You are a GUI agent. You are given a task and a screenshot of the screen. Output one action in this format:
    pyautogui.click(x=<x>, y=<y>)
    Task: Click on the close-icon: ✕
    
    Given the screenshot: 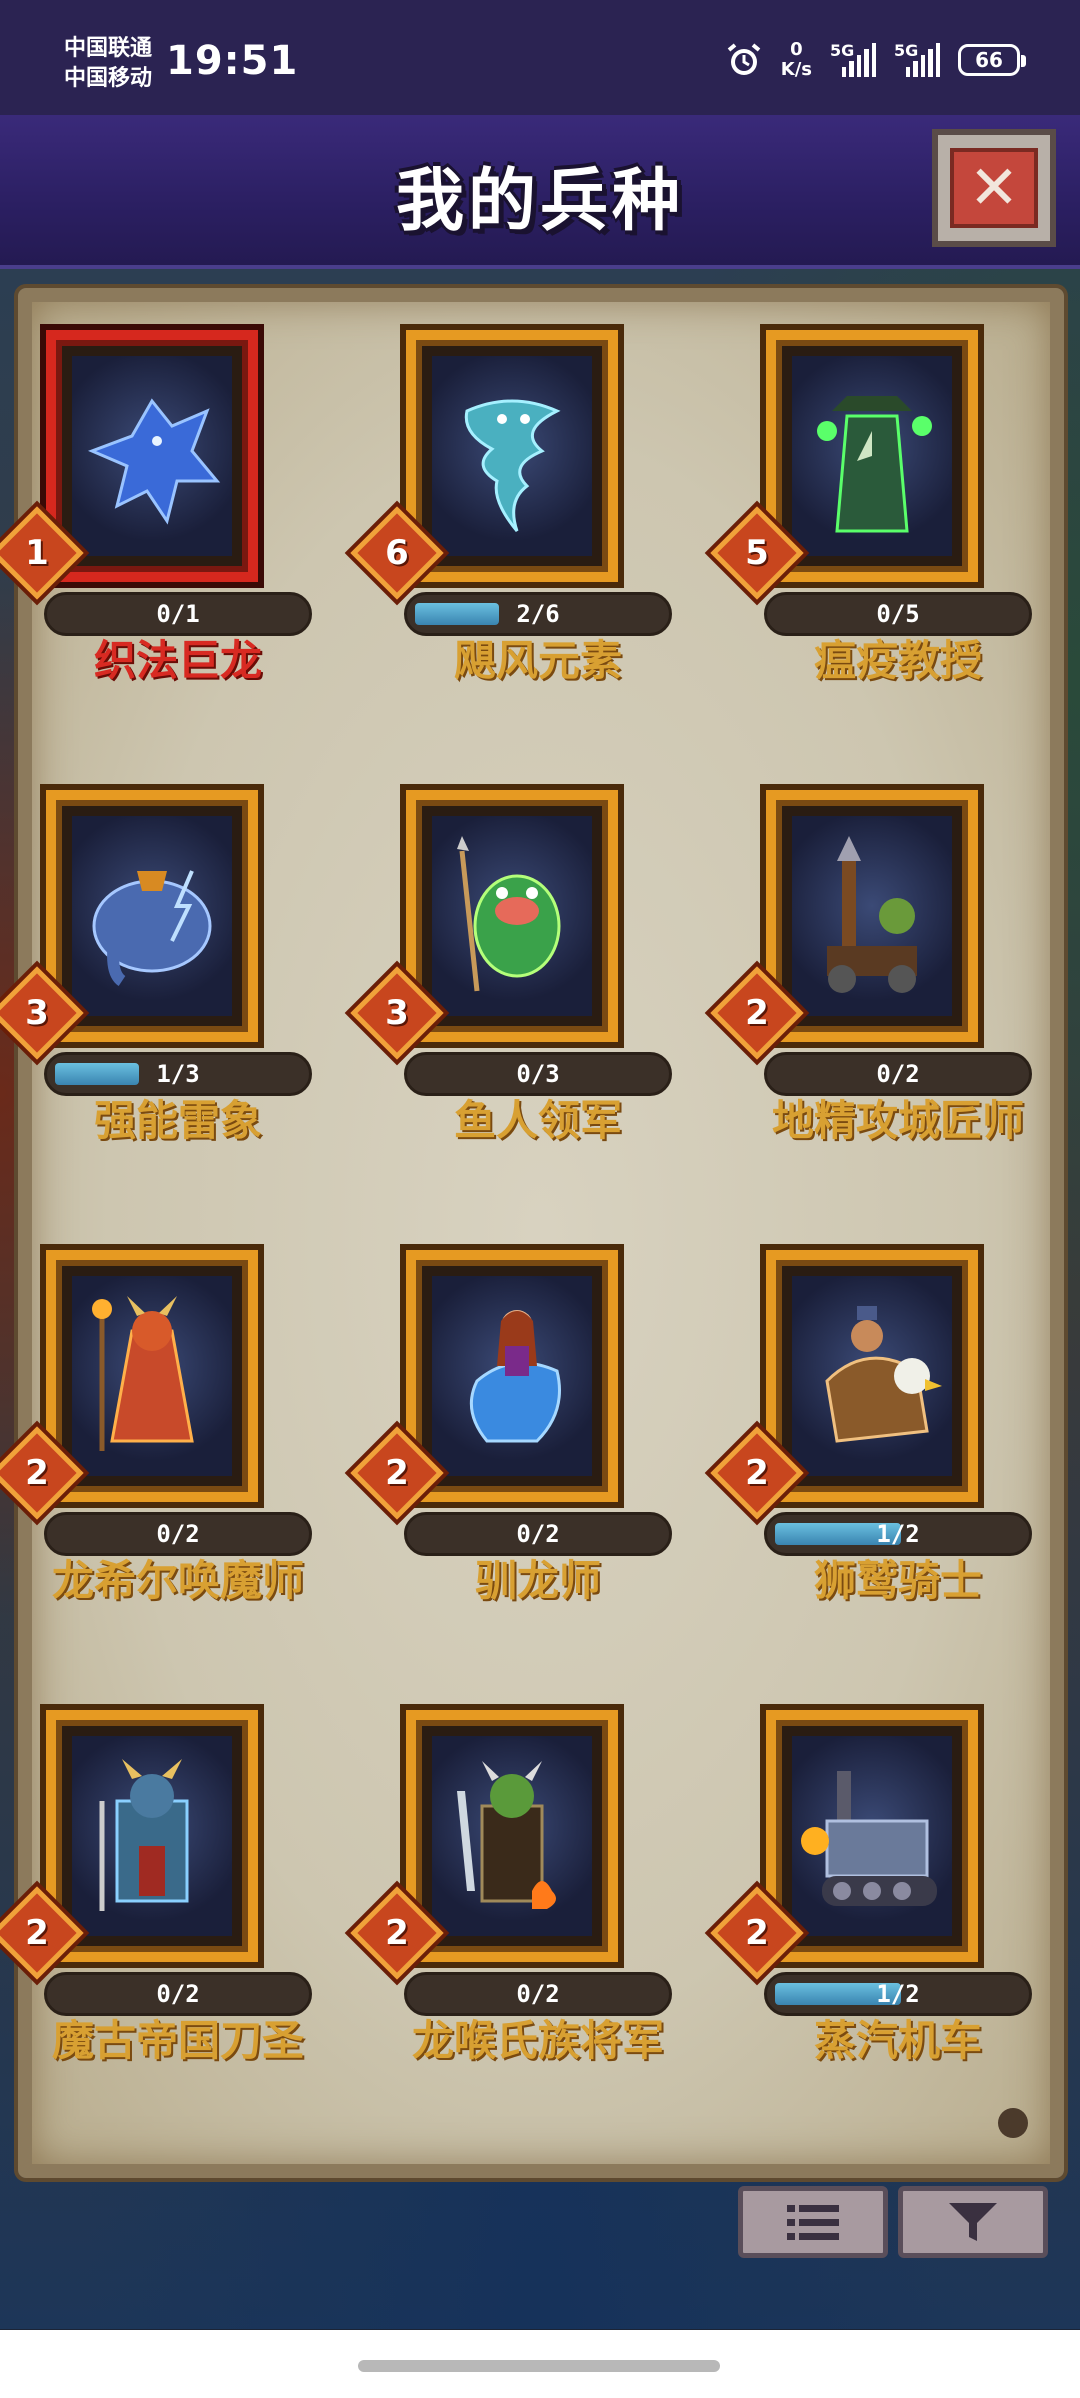 What is the action you would take?
    pyautogui.click(x=994, y=188)
    